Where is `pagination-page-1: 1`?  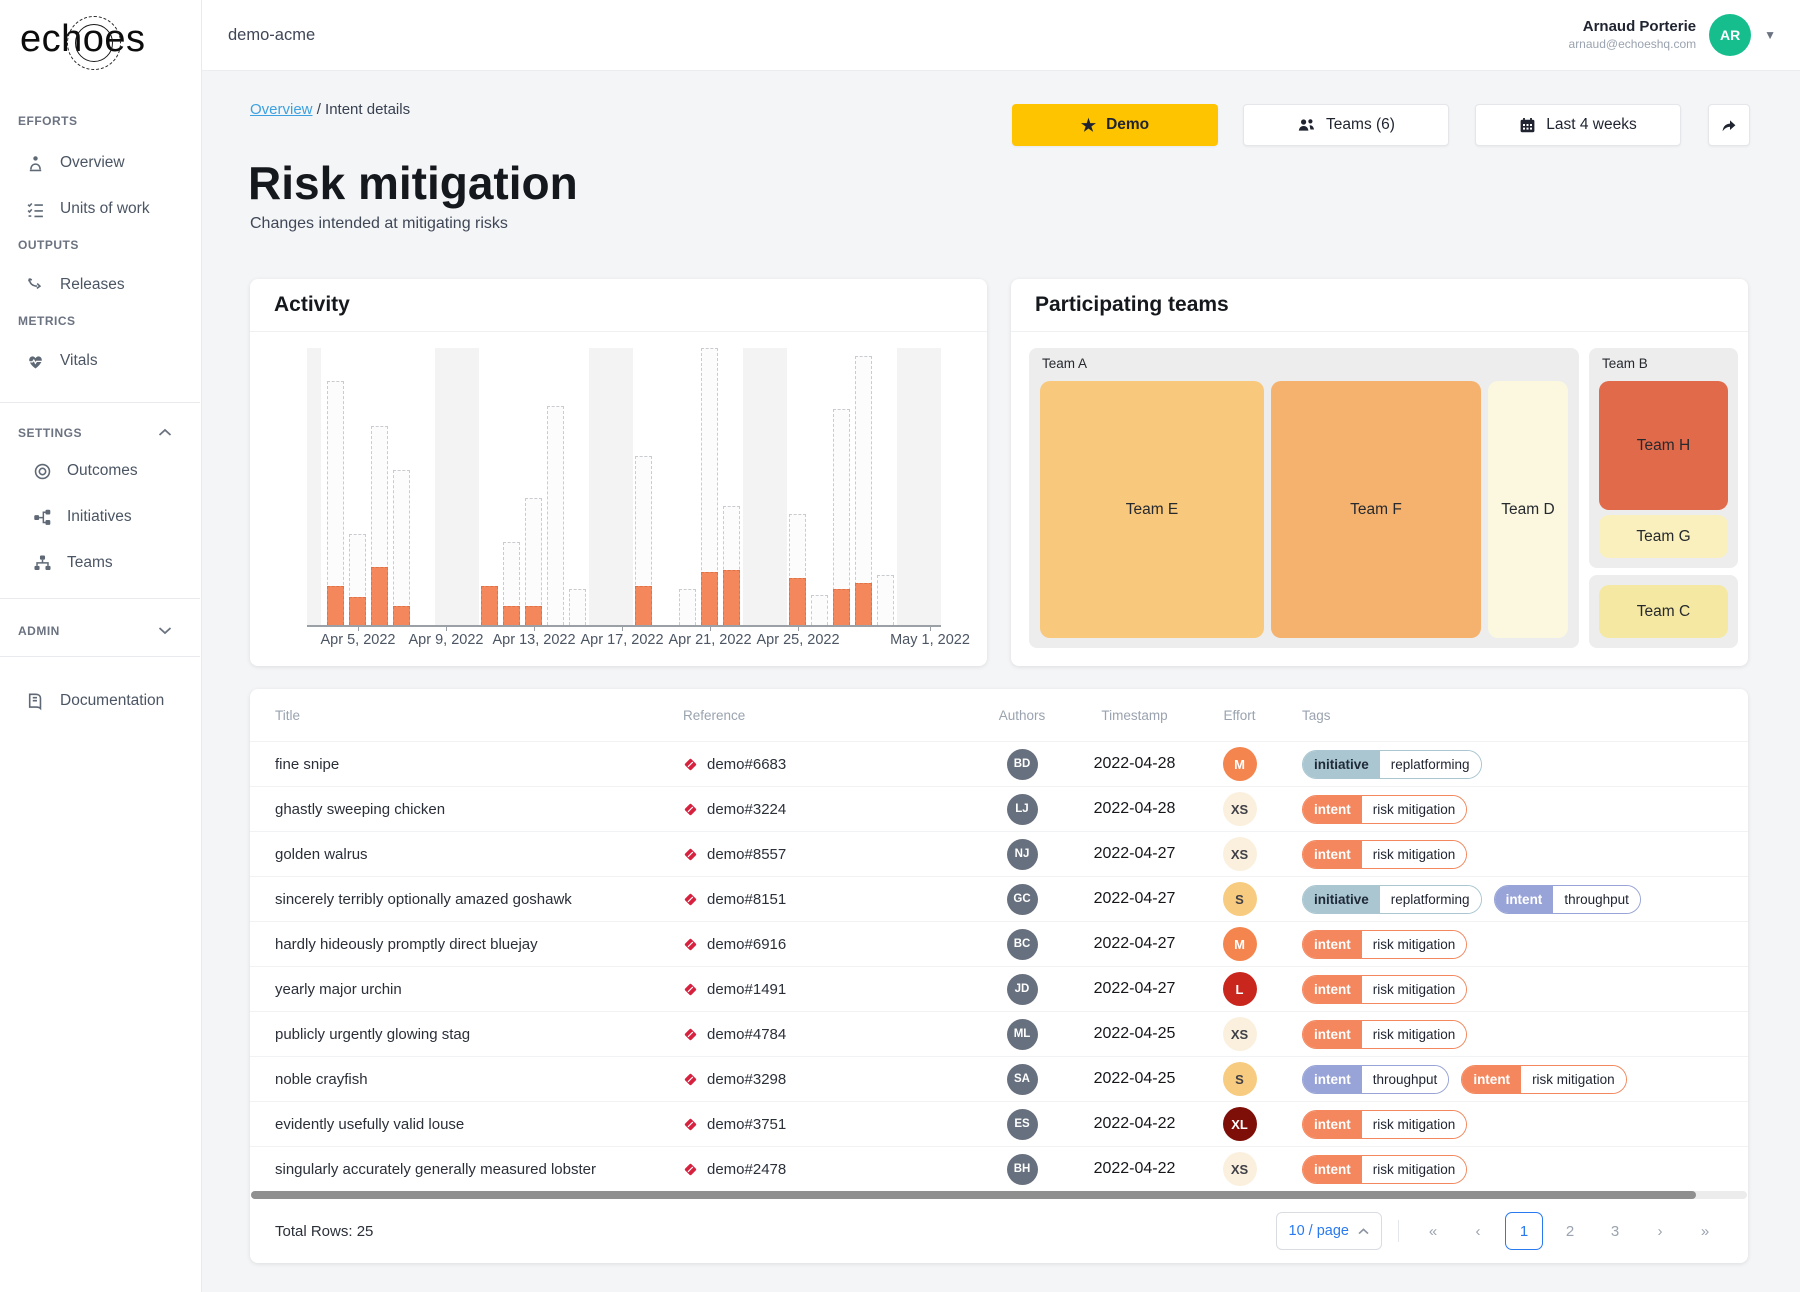
pagination-page-1: 1 is located at coordinates (1524, 1231).